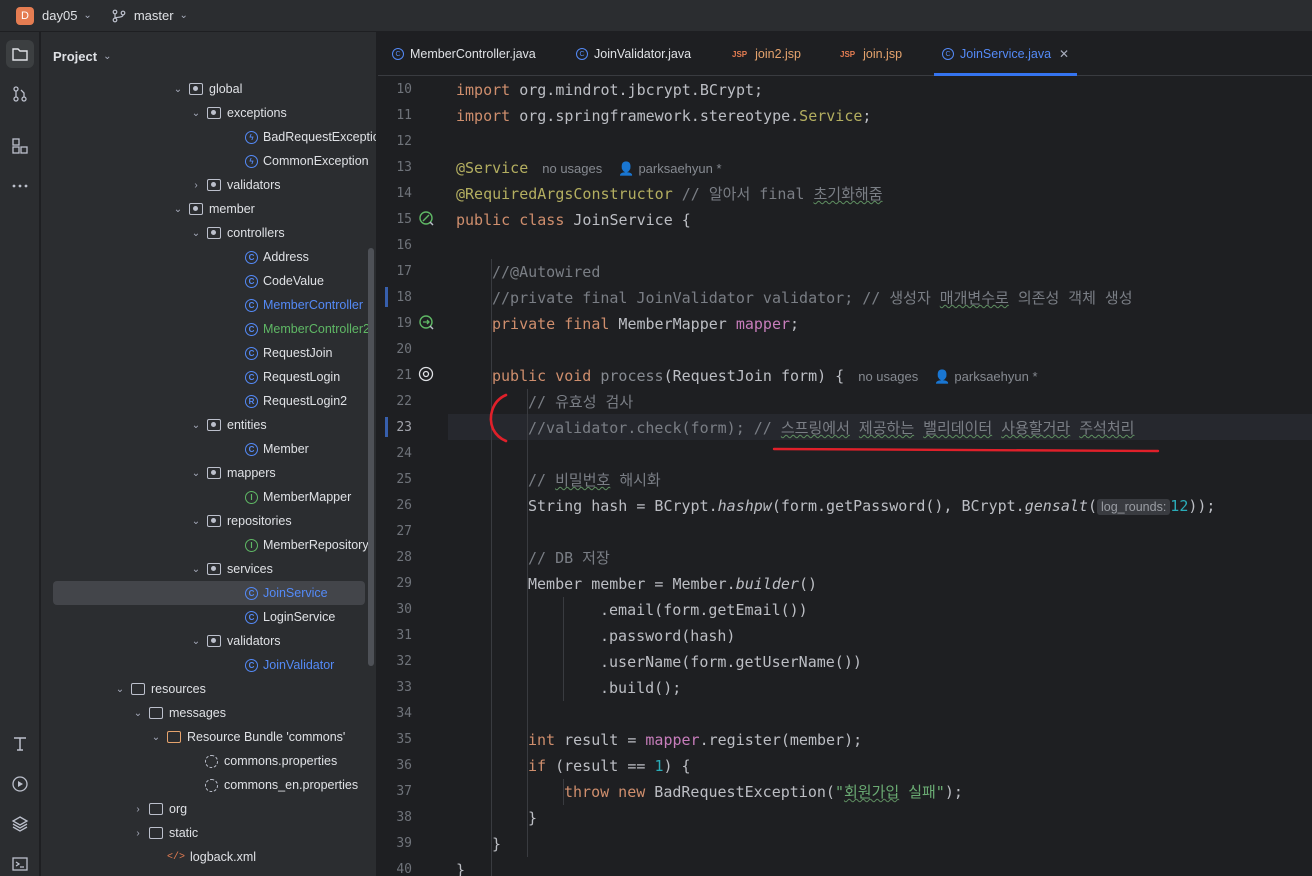 This screenshot has height=876, width=1312. Describe the element at coordinates (871, 54) in the screenshot. I see `tab-join-jsp: JSP join.jsp` at that location.